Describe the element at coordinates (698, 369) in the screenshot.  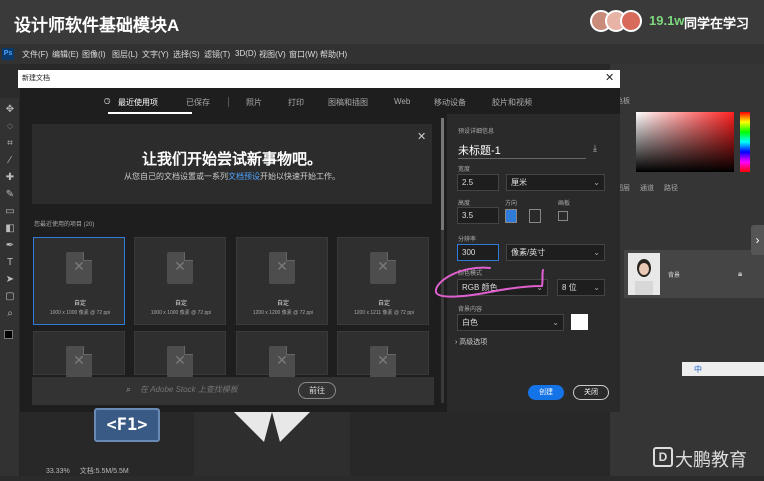
I see `ime-mode-label: 中` at that location.